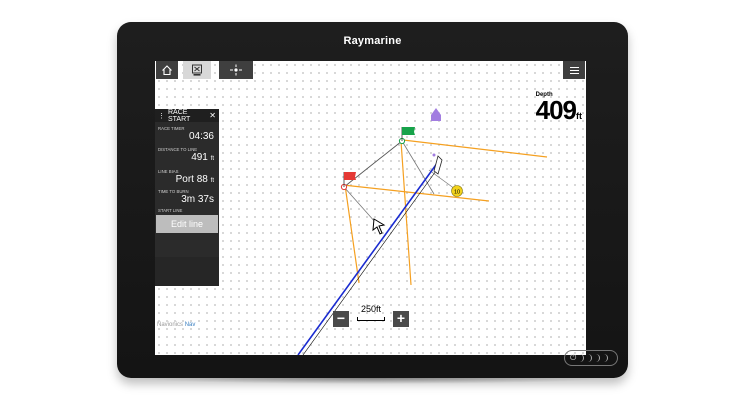 The width and height of the screenshot is (746, 420). I want to click on vessel-icon, so click(438, 165).